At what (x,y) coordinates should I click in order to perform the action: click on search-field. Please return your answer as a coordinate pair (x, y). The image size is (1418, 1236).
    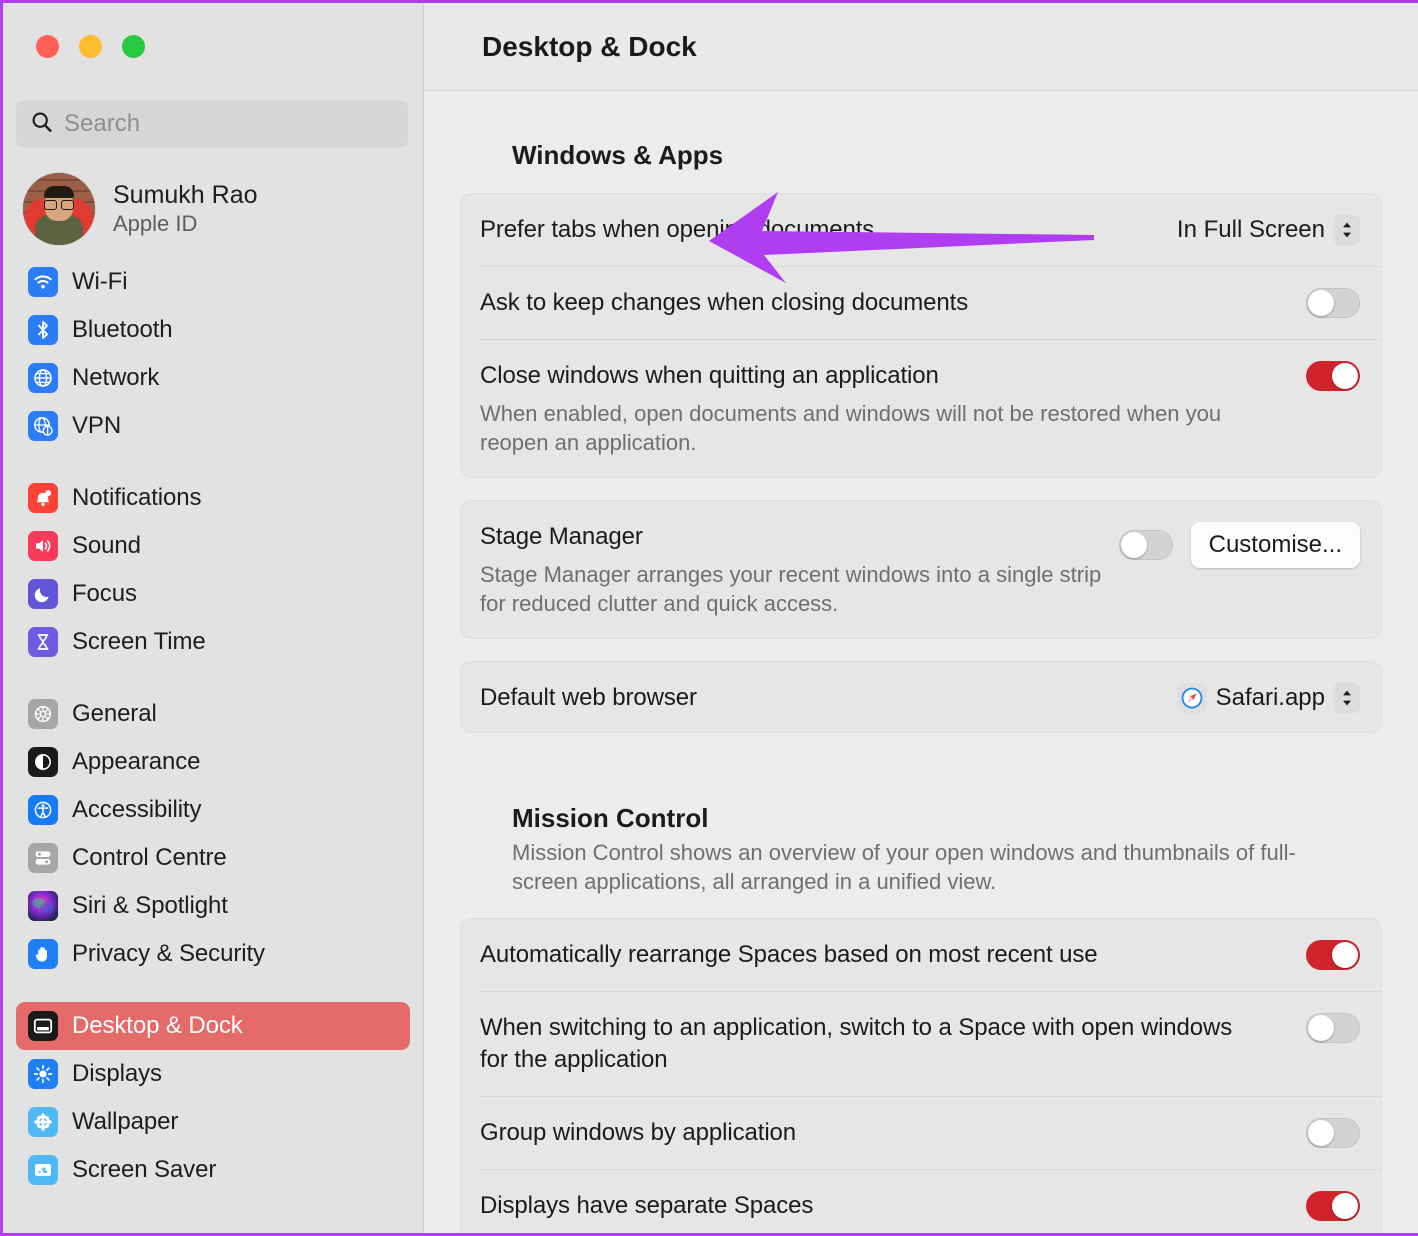
    Looking at the image, I should click on (212, 124).